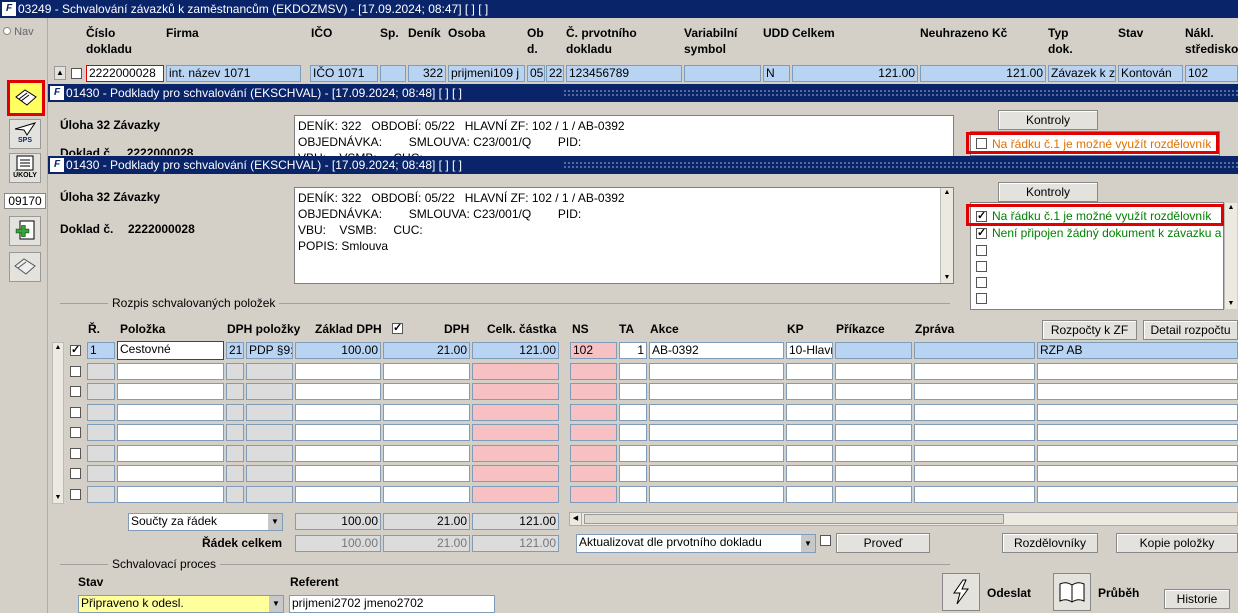 This screenshot has width=1238, height=613. I want to click on grid-rzp-field: RZP AB, so click(1137, 350).